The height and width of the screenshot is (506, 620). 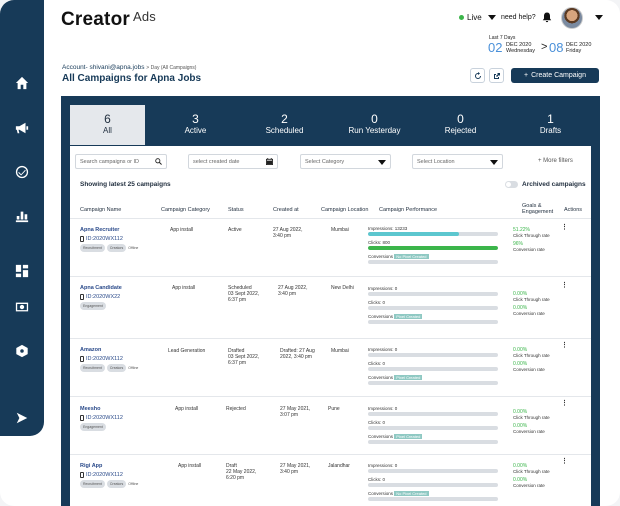 I want to click on live-status-dot, so click(x=461, y=17).